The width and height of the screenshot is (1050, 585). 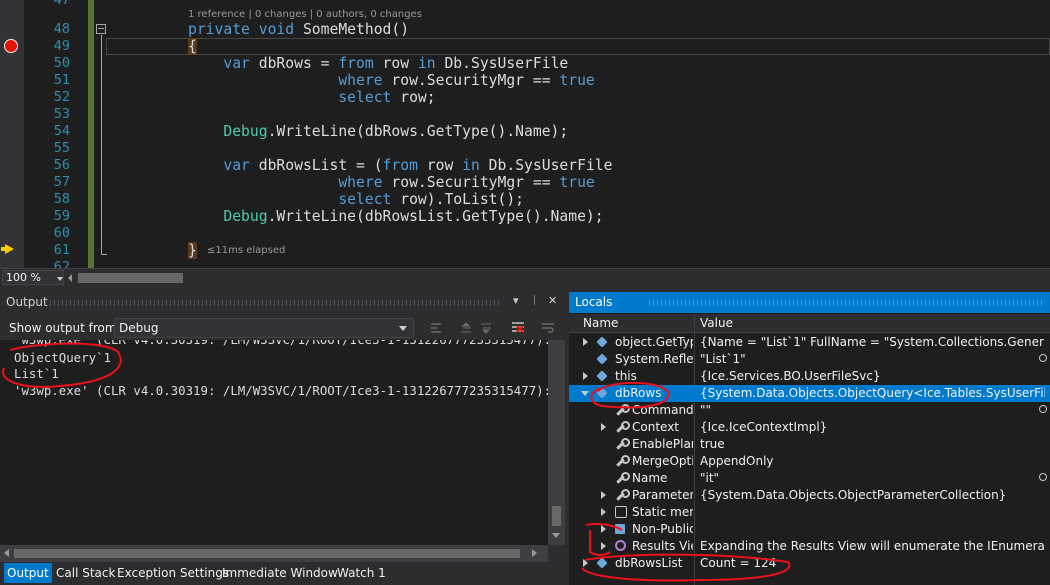 What do you see at coordinates (173, 573) in the screenshot?
I see `tab-exception-settings: Exception Settings` at bounding box center [173, 573].